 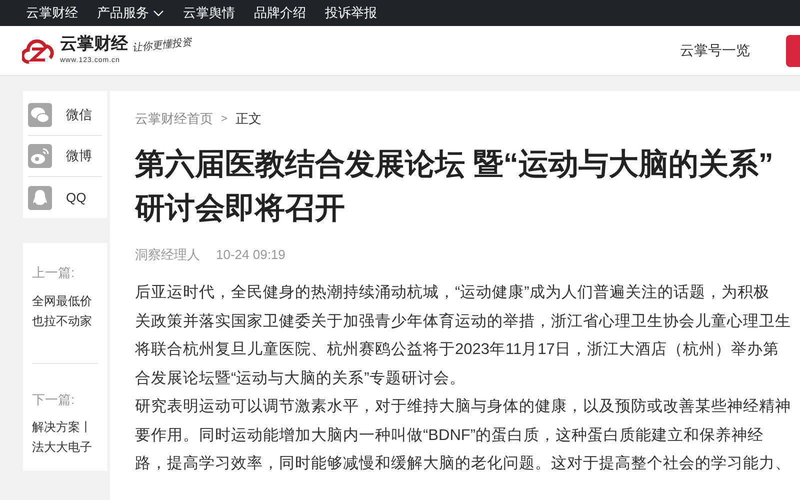 What do you see at coordinates (40, 198) in the screenshot?
I see `penguin-icon` at bounding box center [40, 198].